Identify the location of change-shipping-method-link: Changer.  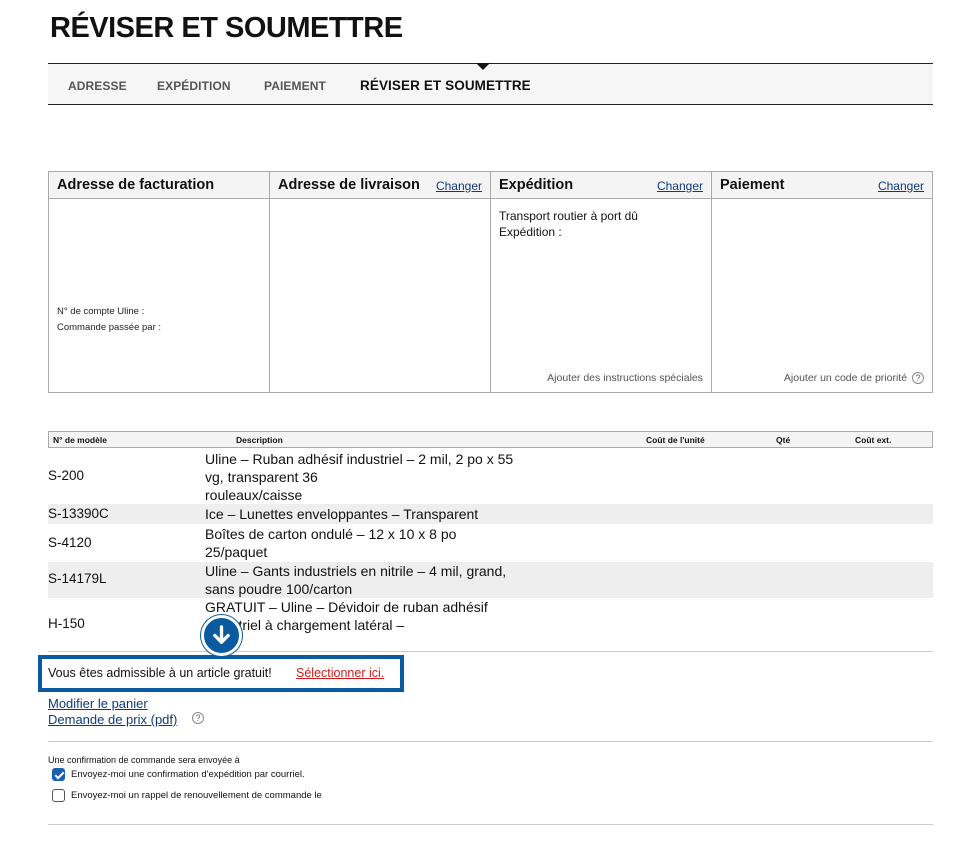
(680, 186).